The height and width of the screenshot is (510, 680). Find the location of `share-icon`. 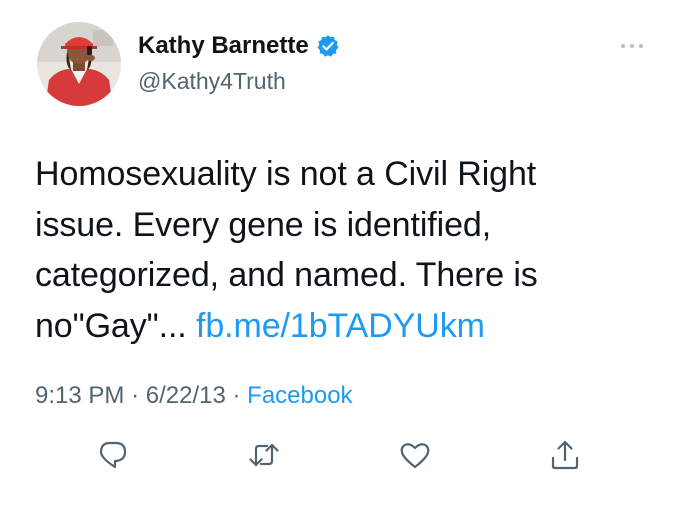

share-icon is located at coordinates (565, 455).